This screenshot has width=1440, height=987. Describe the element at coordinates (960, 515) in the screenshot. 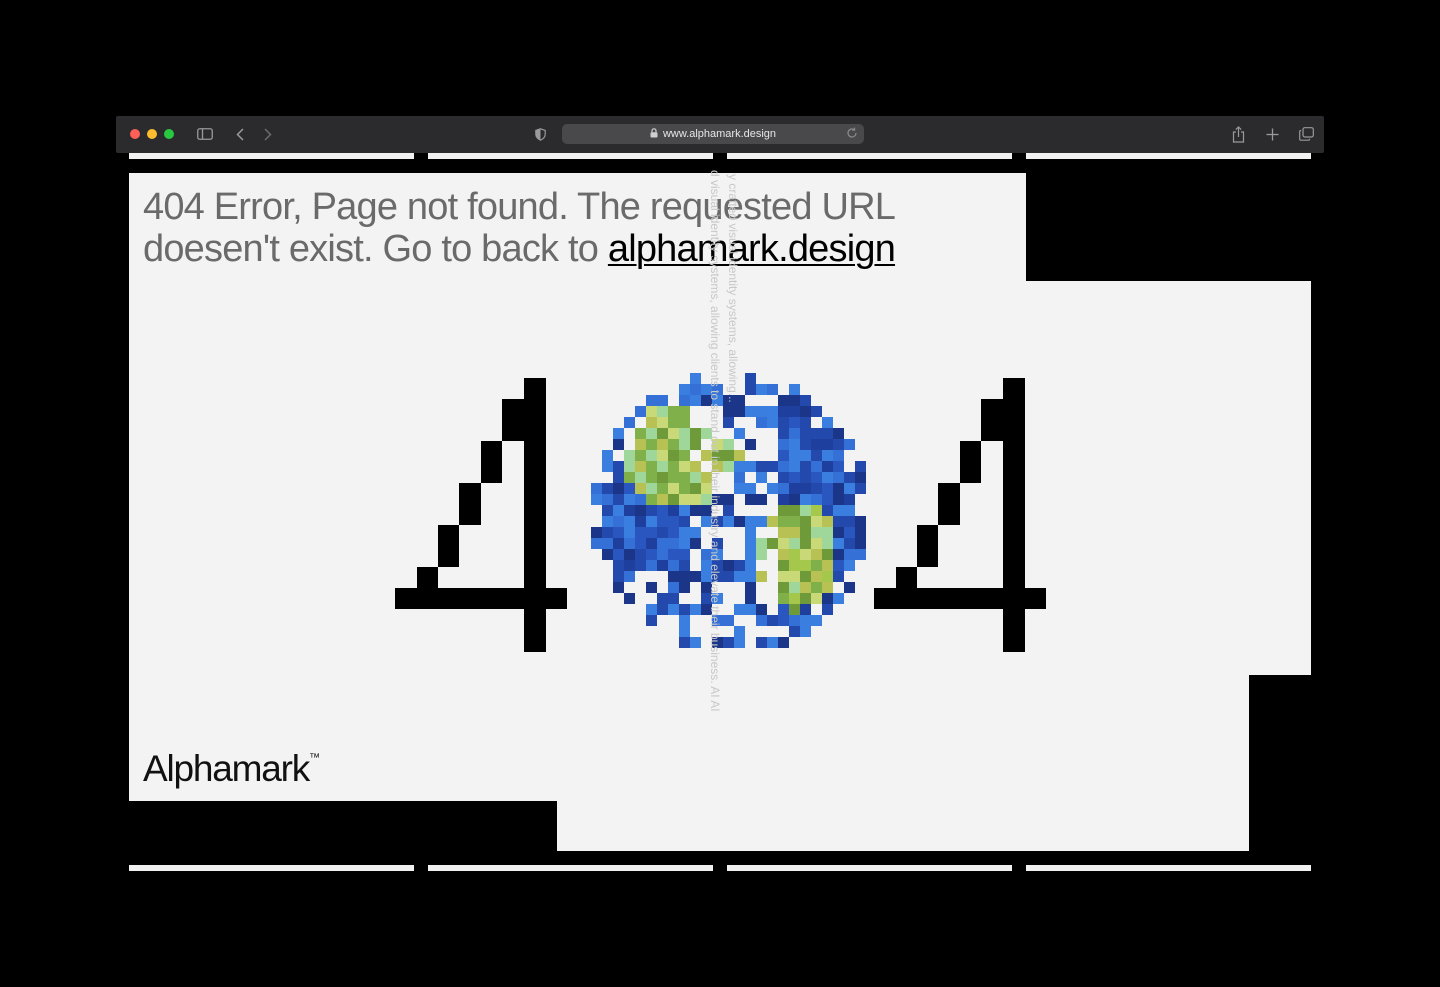

I see `pixel-digit-four-right` at that location.